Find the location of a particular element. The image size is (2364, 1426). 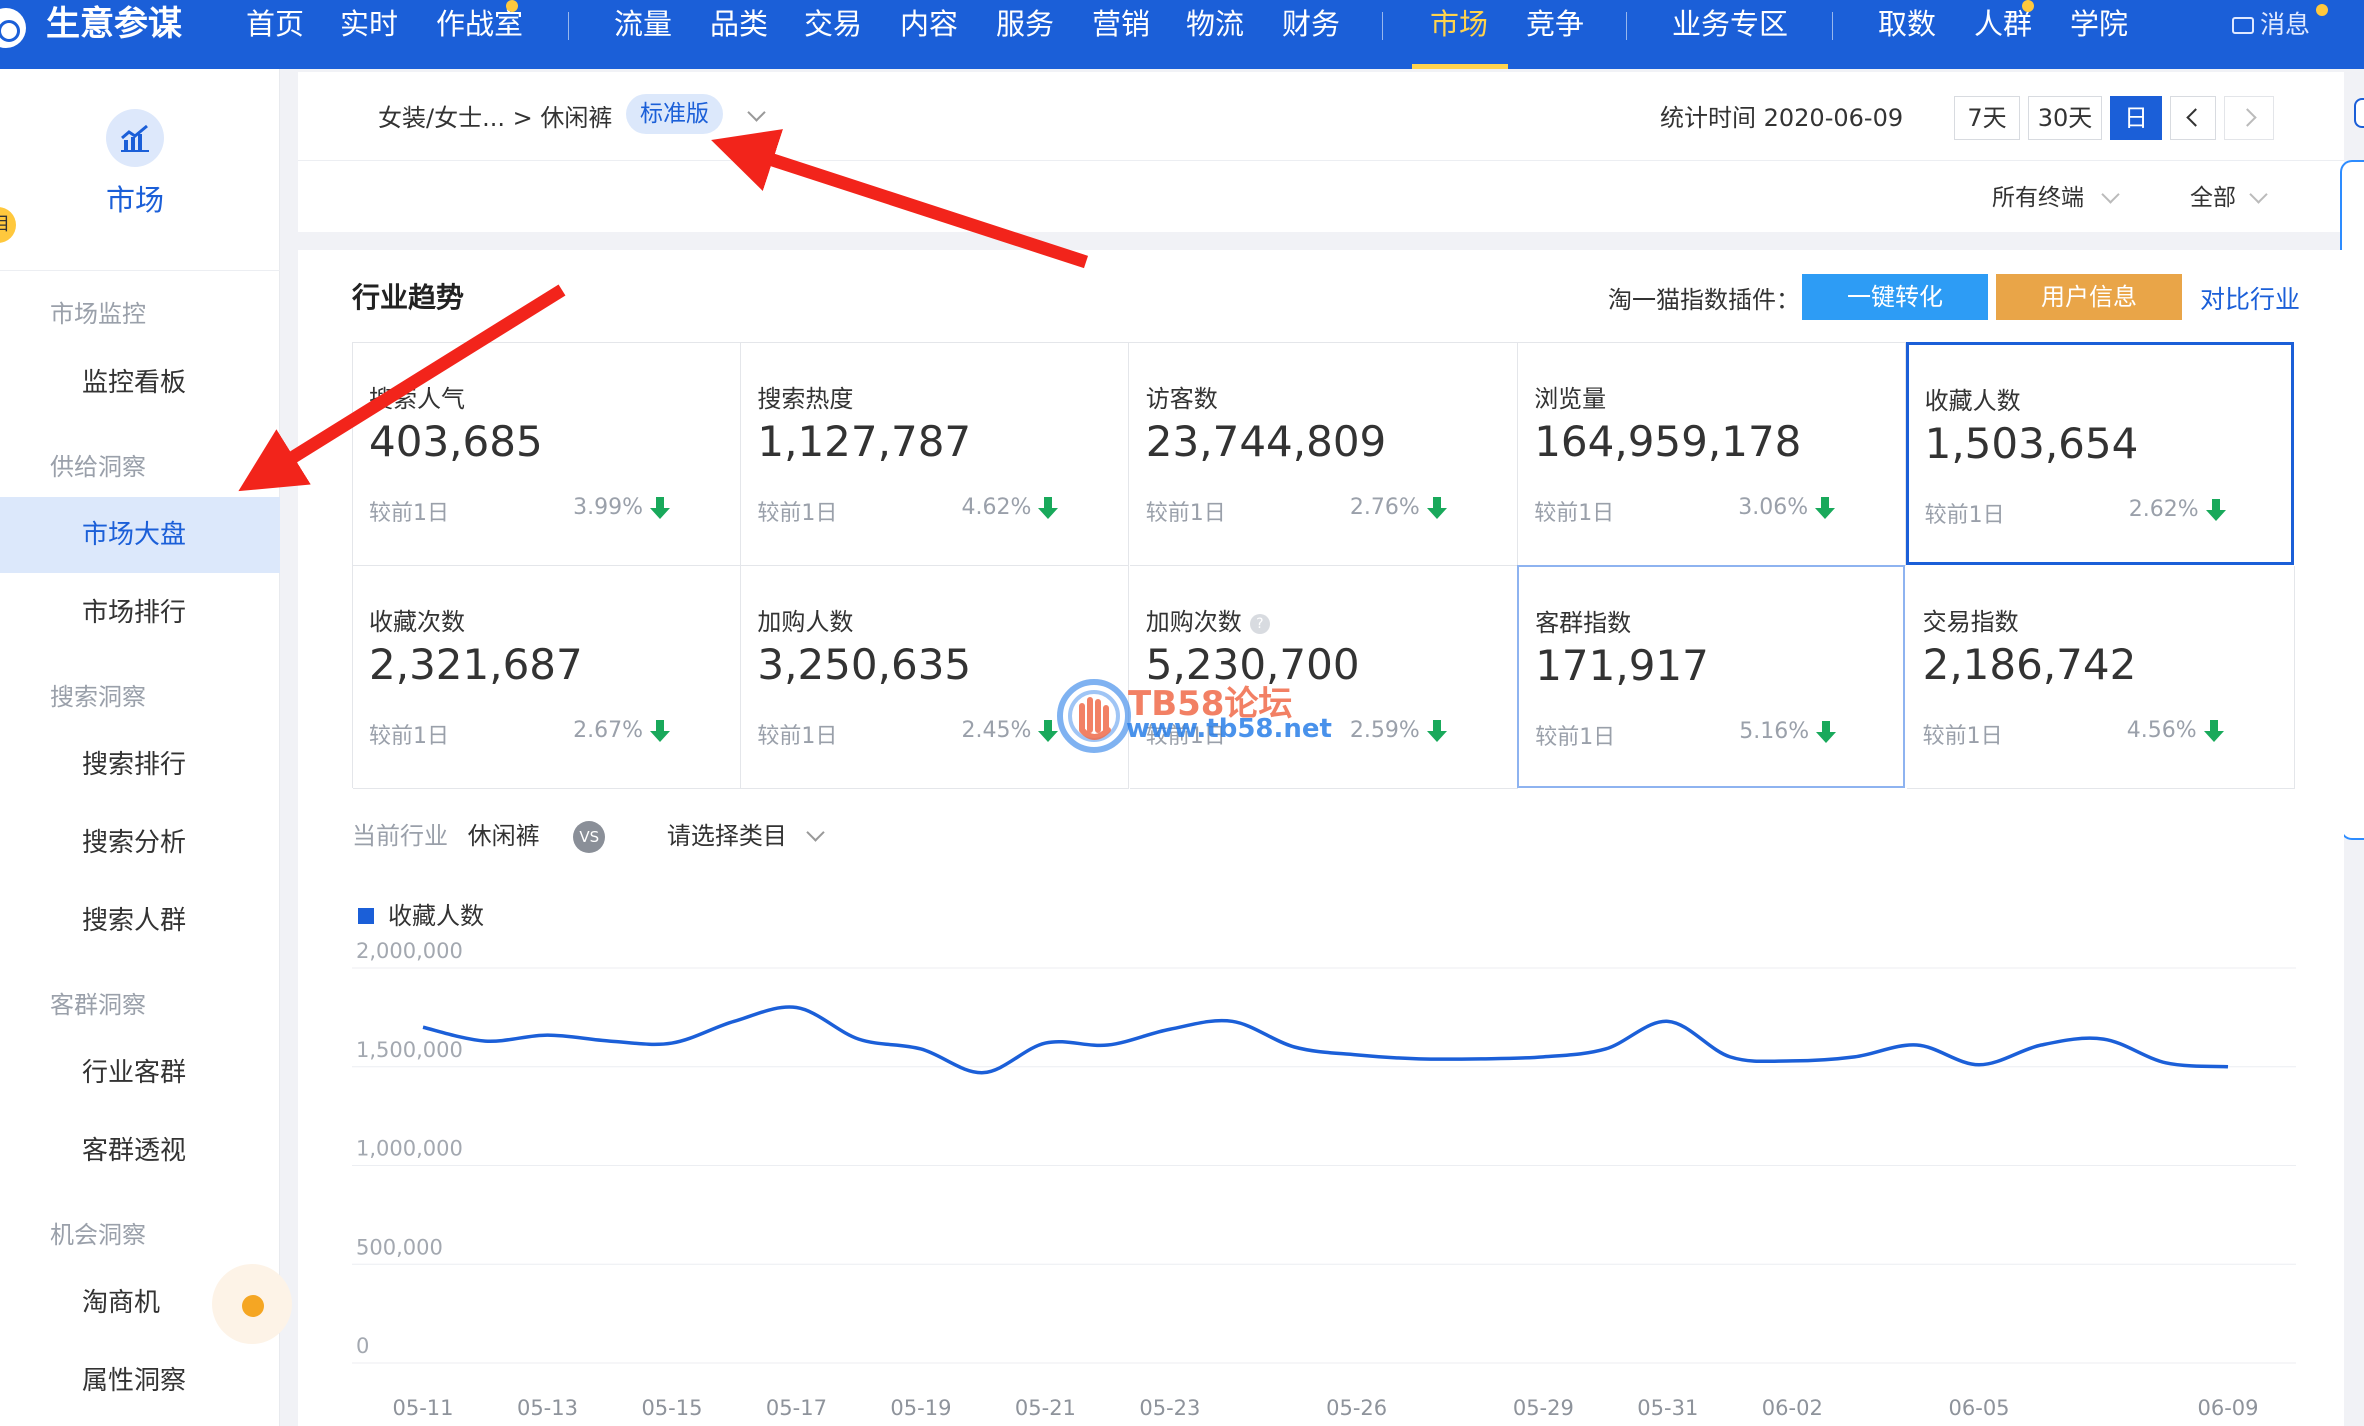

annotation-arrow-to-sidebar is located at coordinates (402, 388).